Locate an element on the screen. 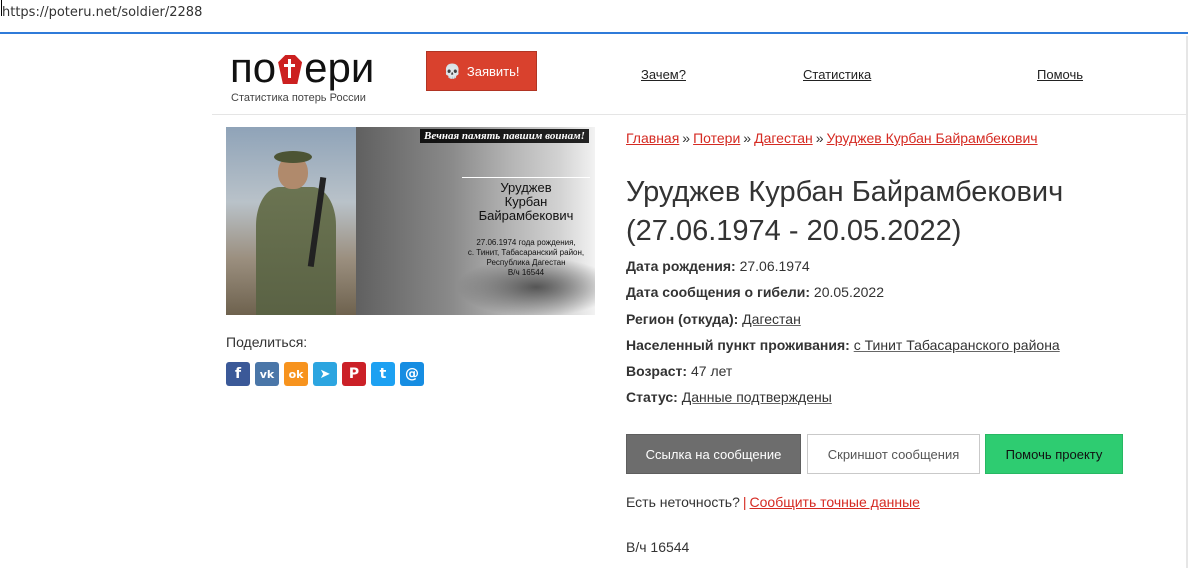  share-icons: f vk ok ➤ P t @ is located at coordinates (325, 374).